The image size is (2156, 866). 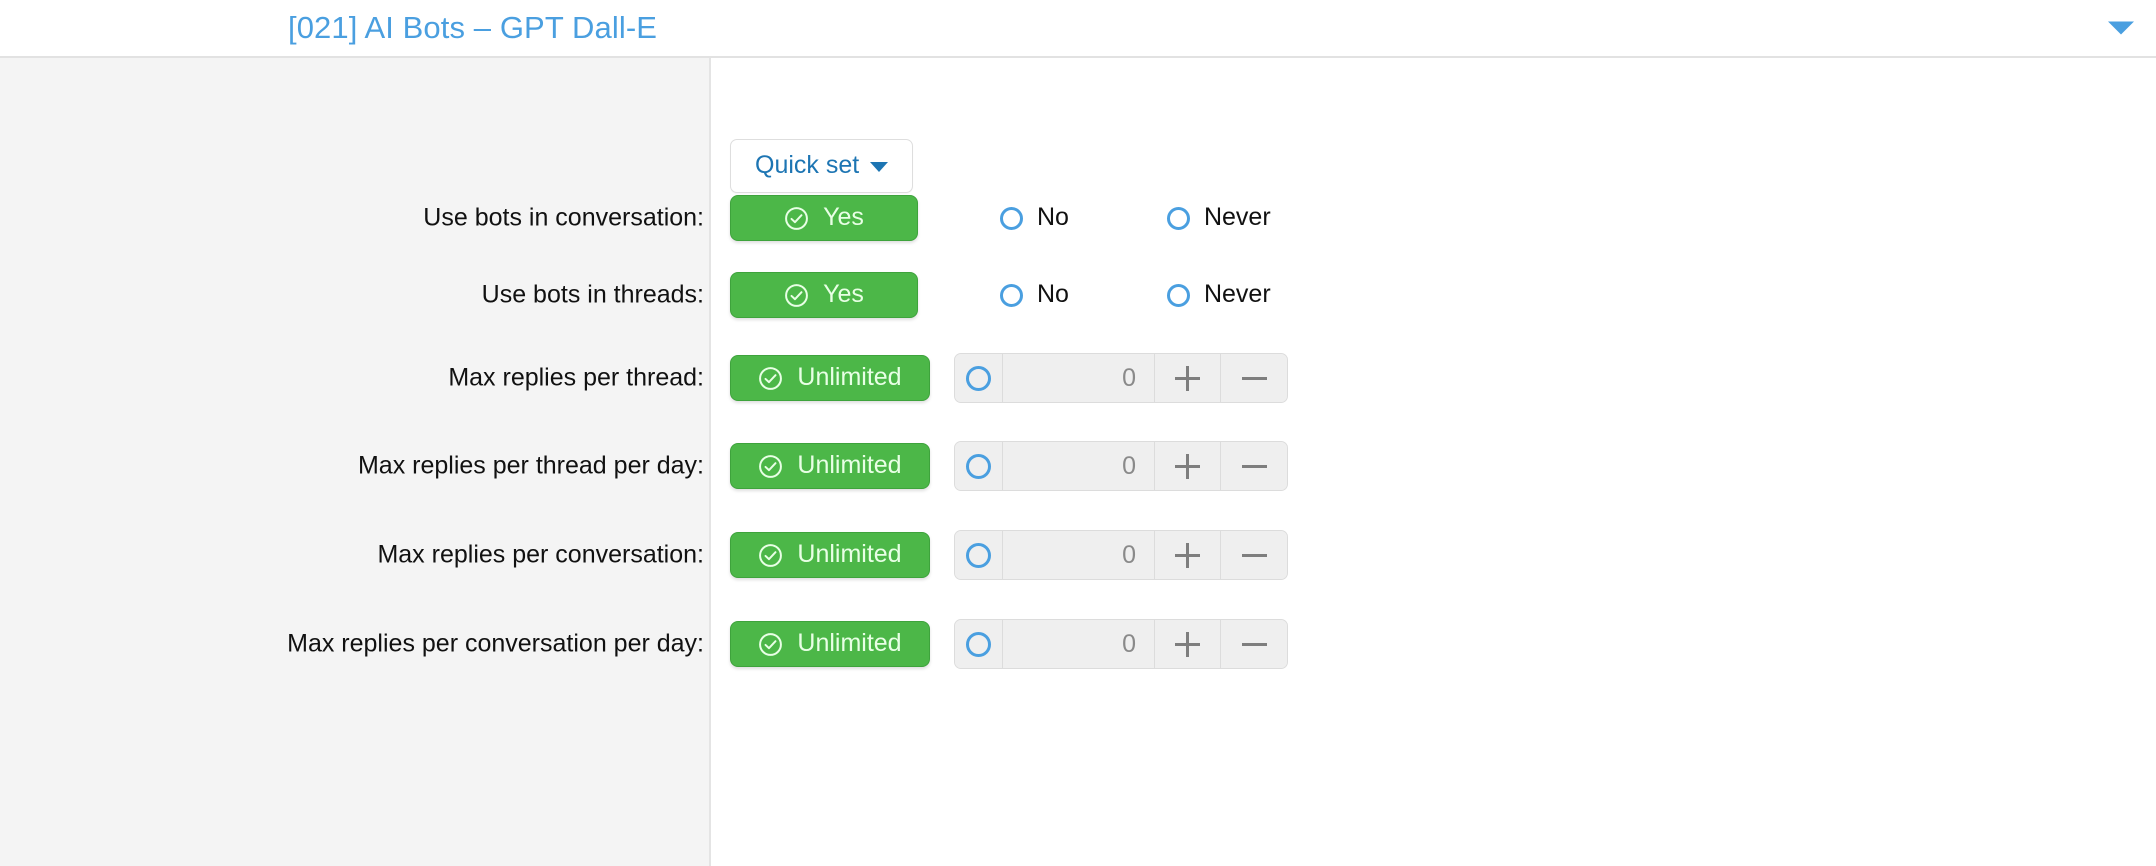 I want to click on setting-label: Use bots in conversation:, so click(x=563, y=217).